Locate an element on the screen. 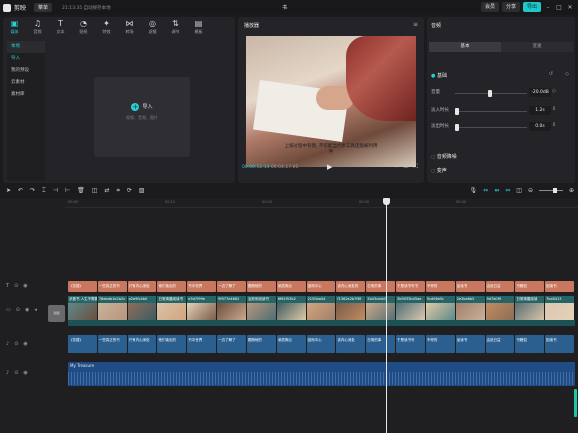 The image size is (578, 433). text-clip: 不停的 is located at coordinates (440, 286).